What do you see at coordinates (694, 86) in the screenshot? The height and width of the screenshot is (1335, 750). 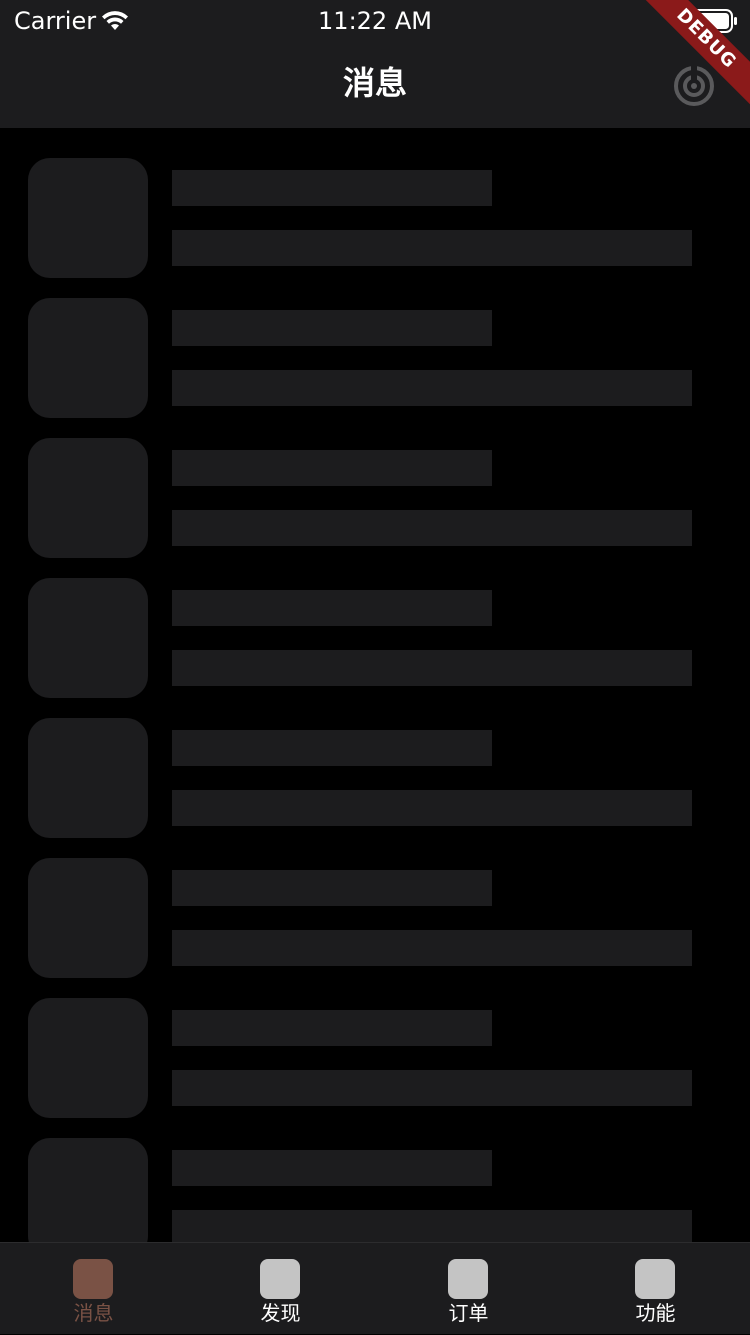 I see `radar-icon` at bounding box center [694, 86].